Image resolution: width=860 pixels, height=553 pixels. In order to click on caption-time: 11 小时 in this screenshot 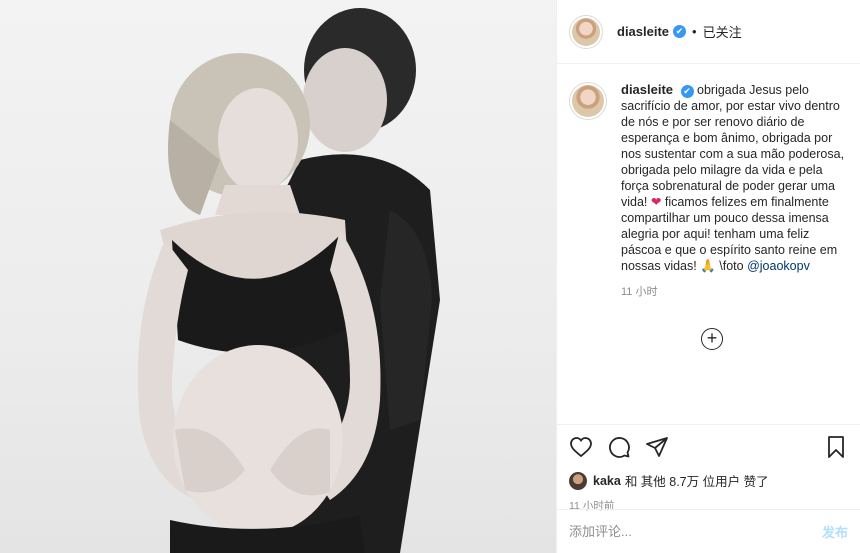, I will do `click(639, 292)`.